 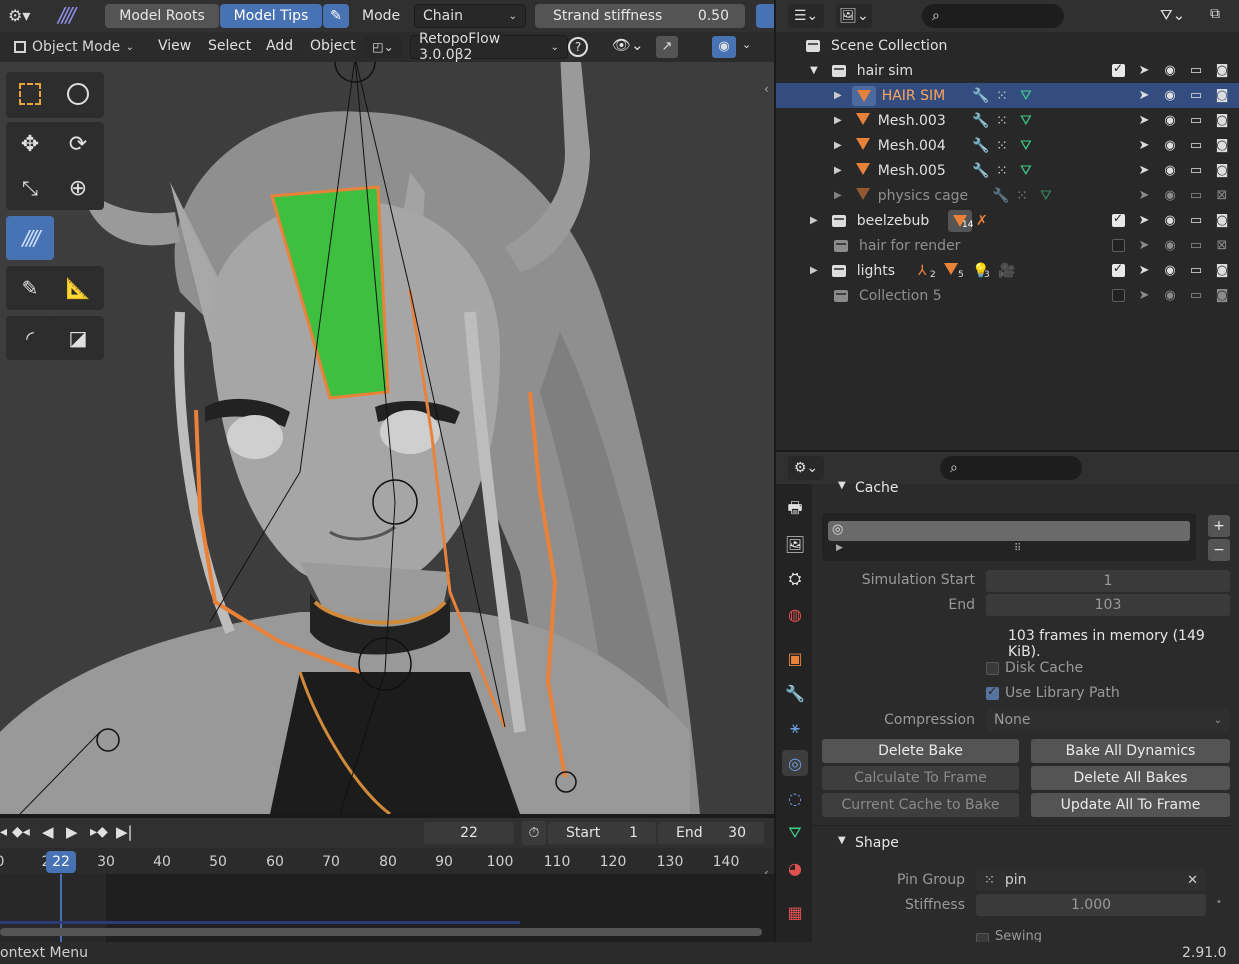 What do you see at coordinates (30, 338) in the screenshot?
I see `add-cube-icon: ◜` at bounding box center [30, 338].